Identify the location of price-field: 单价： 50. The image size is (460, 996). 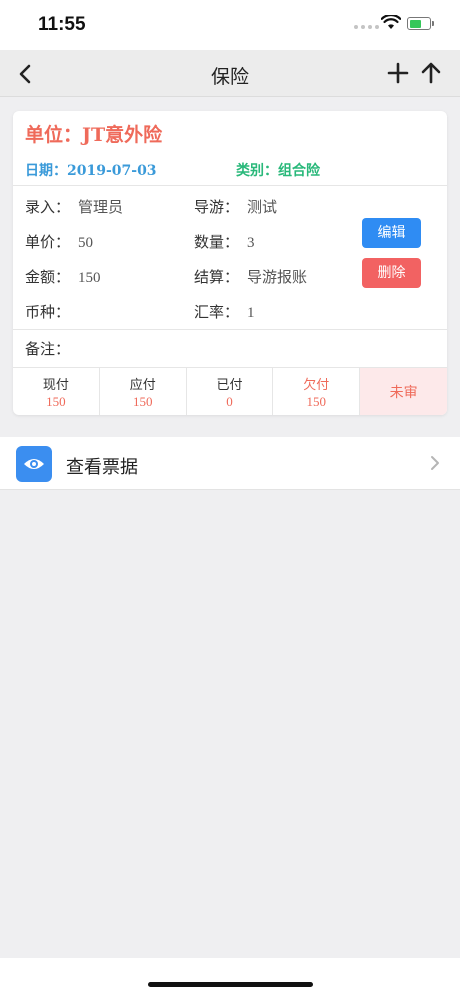
(59, 241).